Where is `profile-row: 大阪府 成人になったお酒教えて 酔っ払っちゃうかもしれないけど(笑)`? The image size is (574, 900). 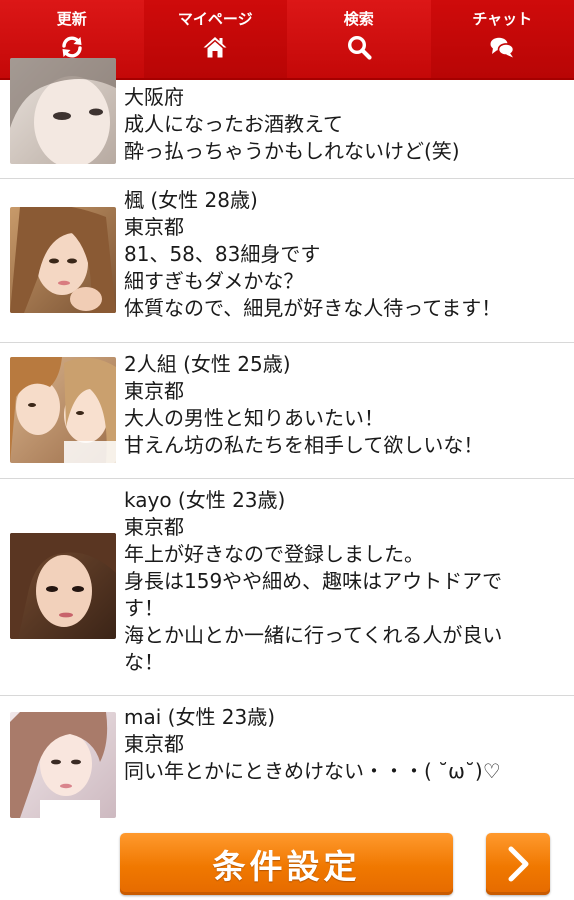
profile-row: 大阪府 成人になったお酒教えて 酔っ払っちゃうかもしれないけど(笑) is located at coordinates (287, 118).